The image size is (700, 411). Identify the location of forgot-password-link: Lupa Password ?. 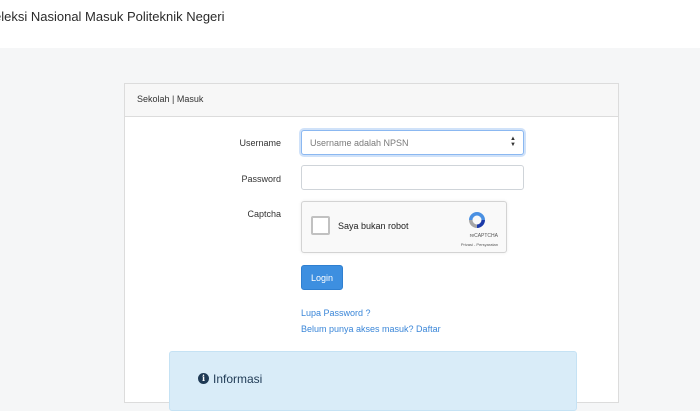
(336, 313).